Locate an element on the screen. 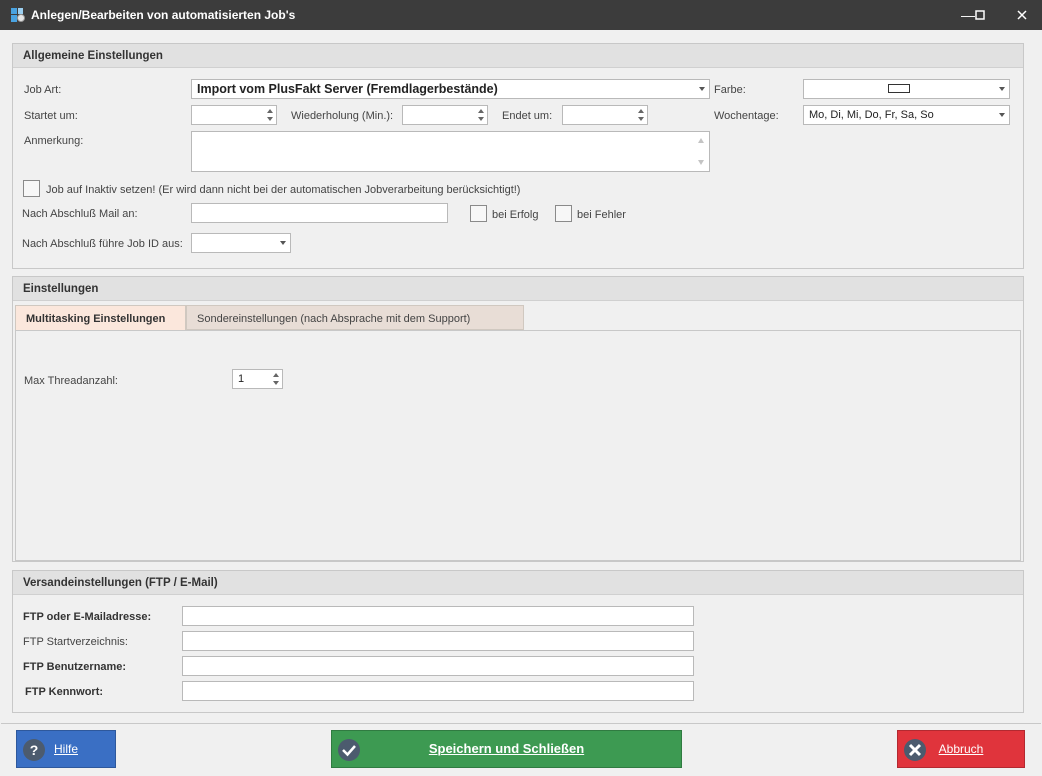  job-id-value is located at coordinates (241, 243).